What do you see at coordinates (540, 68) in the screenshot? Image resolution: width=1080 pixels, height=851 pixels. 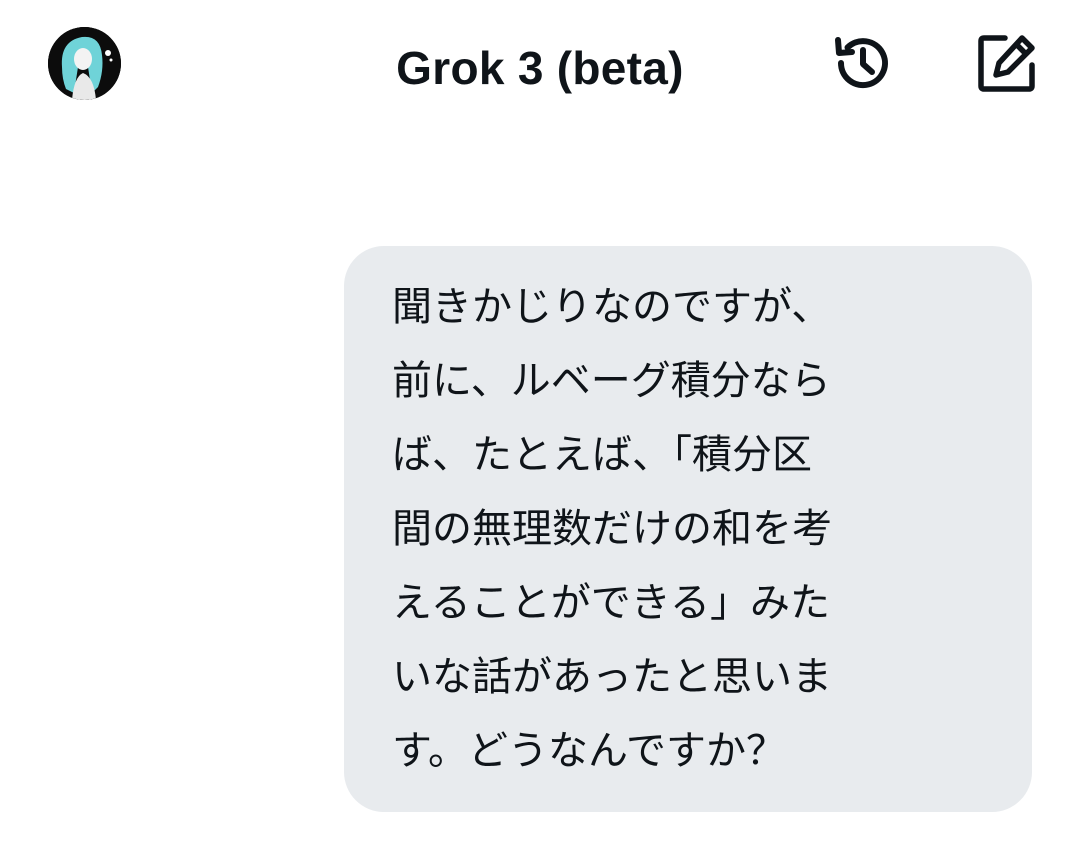 I see `page-title: Grok 3 (beta)` at bounding box center [540, 68].